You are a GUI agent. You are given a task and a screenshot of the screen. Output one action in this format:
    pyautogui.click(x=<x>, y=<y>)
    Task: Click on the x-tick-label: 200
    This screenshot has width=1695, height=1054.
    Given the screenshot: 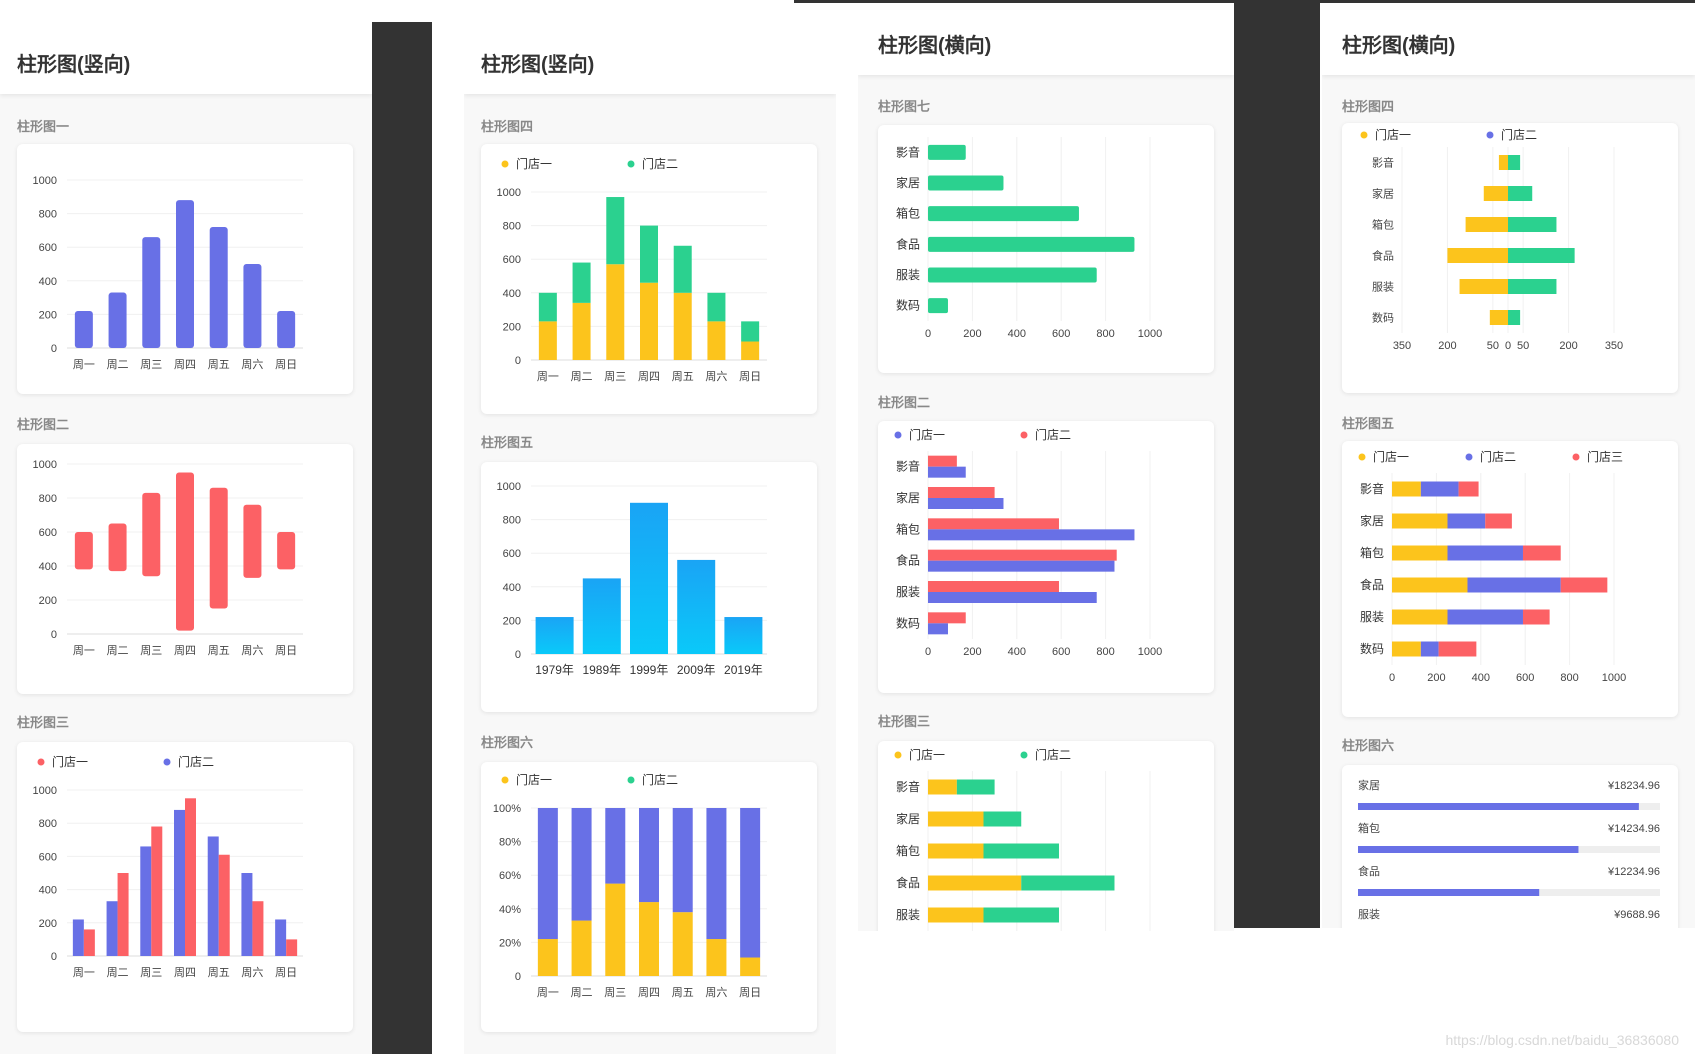 What is the action you would take?
    pyautogui.click(x=1436, y=678)
    